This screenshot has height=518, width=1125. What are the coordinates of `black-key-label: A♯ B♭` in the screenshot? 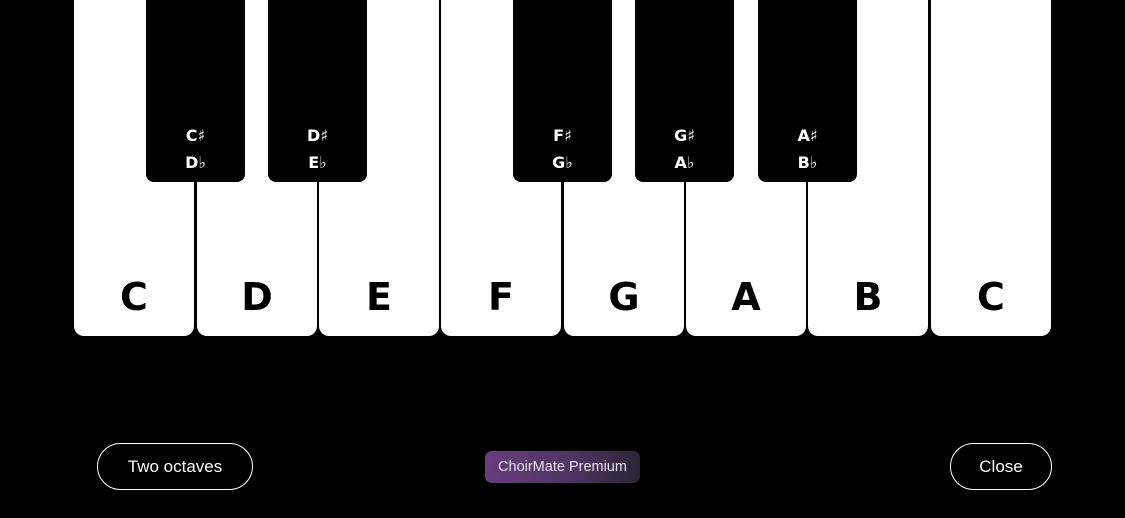 It's located at (807, 149).